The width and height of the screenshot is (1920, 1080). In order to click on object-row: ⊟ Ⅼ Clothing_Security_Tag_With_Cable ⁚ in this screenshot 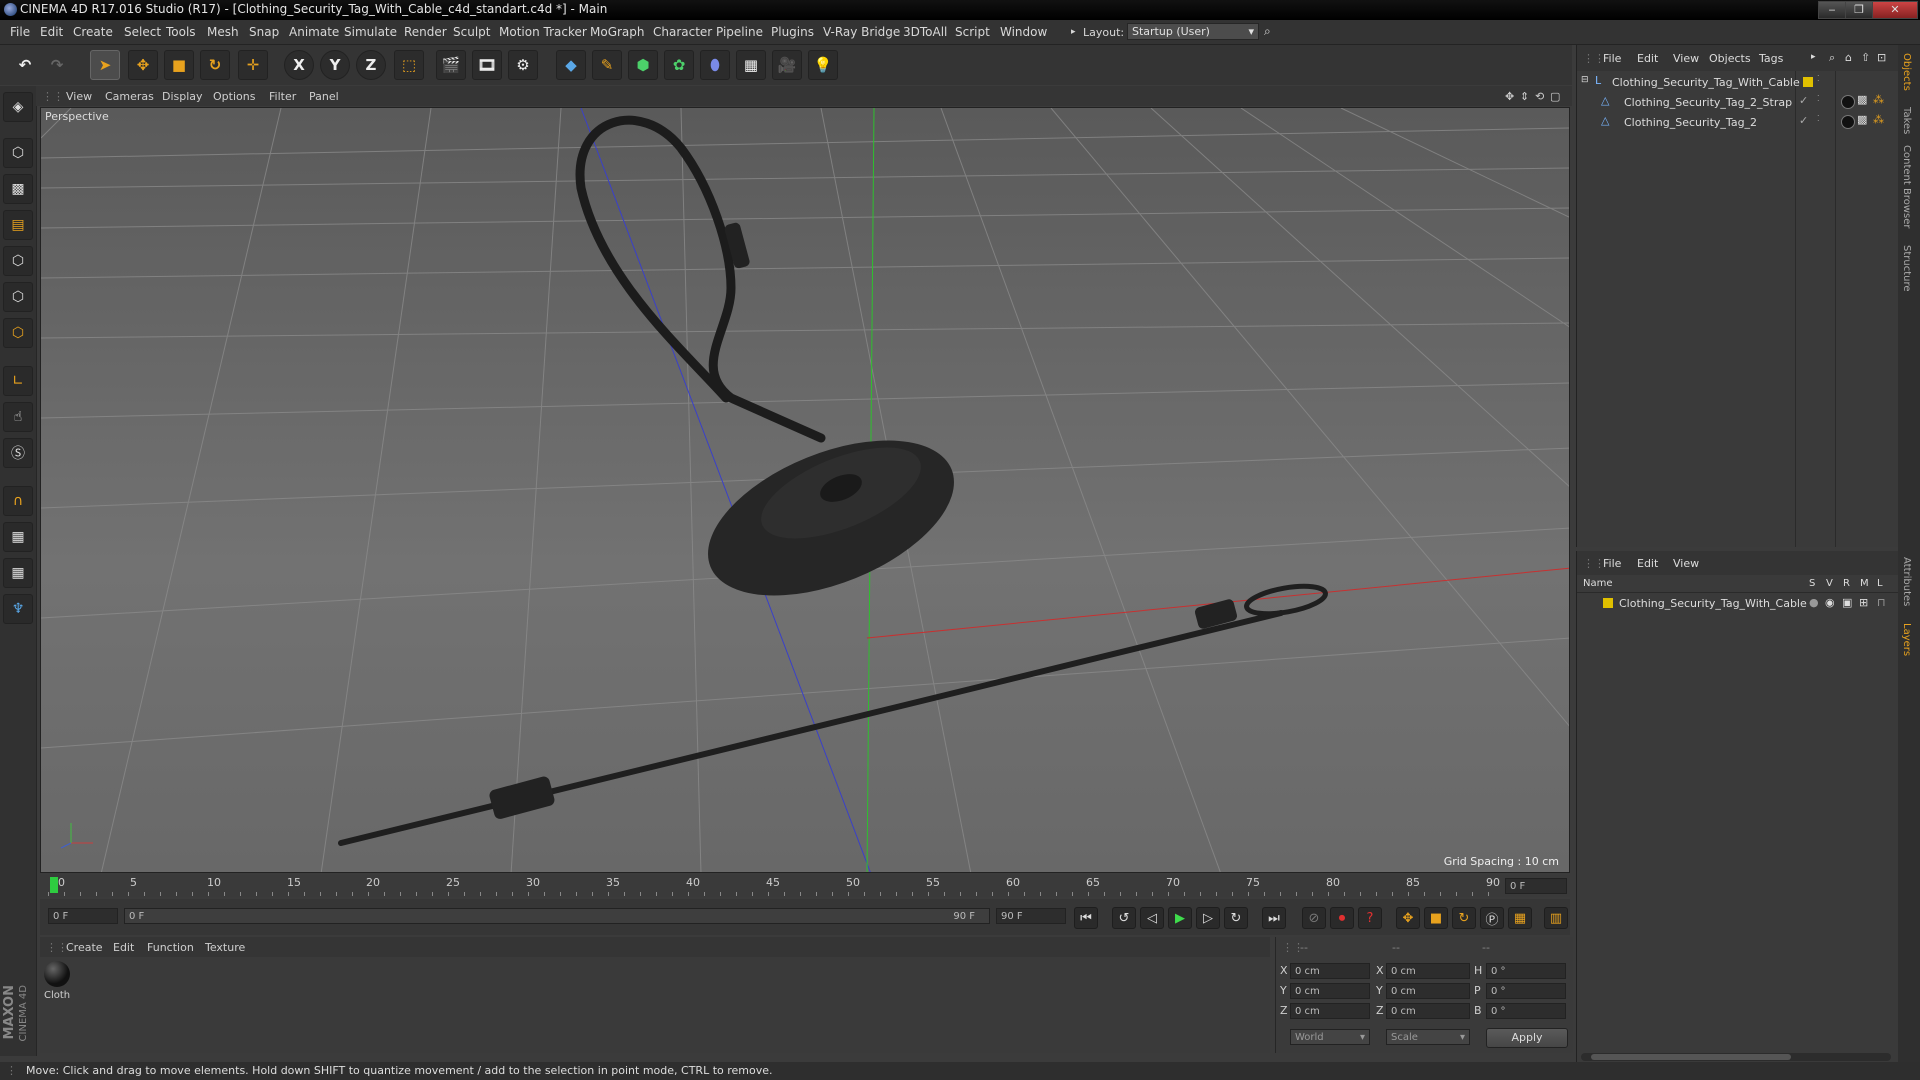, I will do `click(1738, 82)`.